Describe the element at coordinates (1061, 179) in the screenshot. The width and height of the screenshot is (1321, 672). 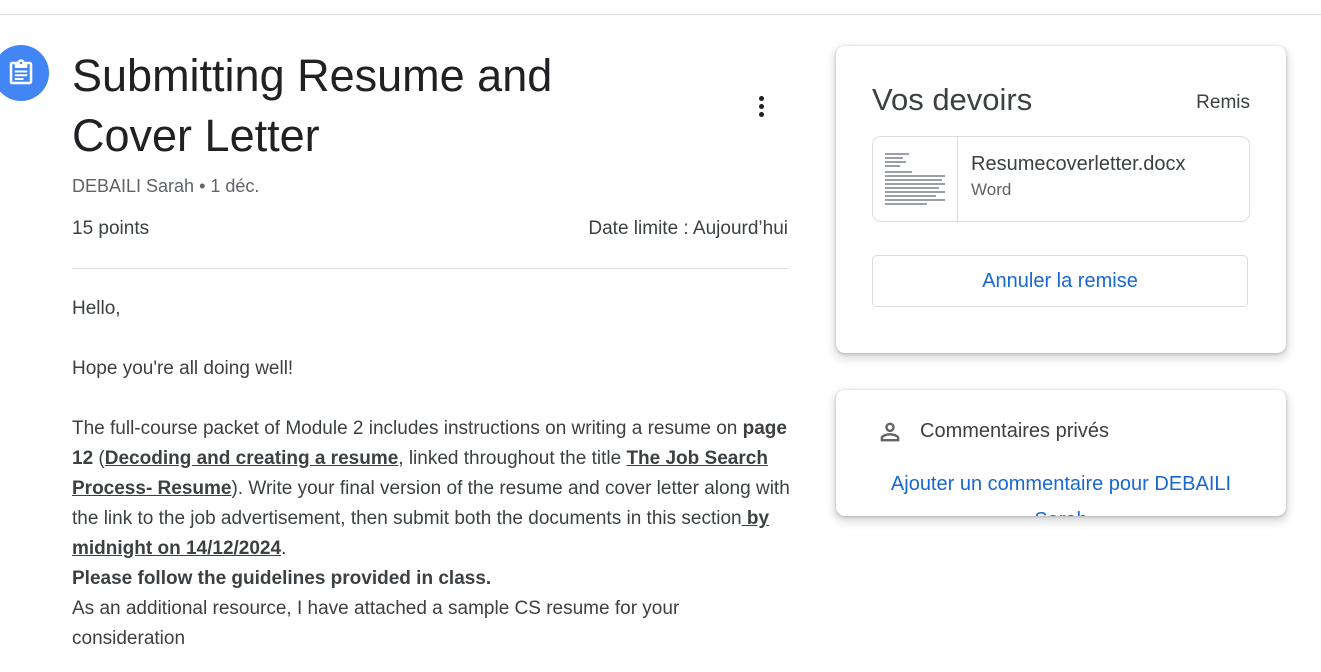
I see `attachment-card: Resumecoverletter.docx Word` at that location.